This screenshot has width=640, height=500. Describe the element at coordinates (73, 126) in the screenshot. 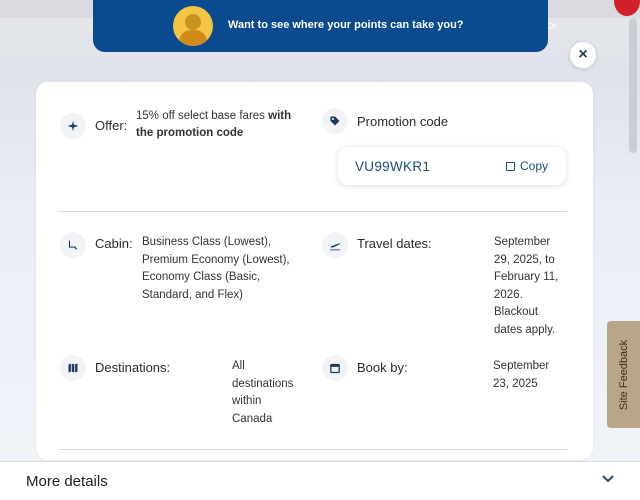

I see `airplane-icon` at that location.